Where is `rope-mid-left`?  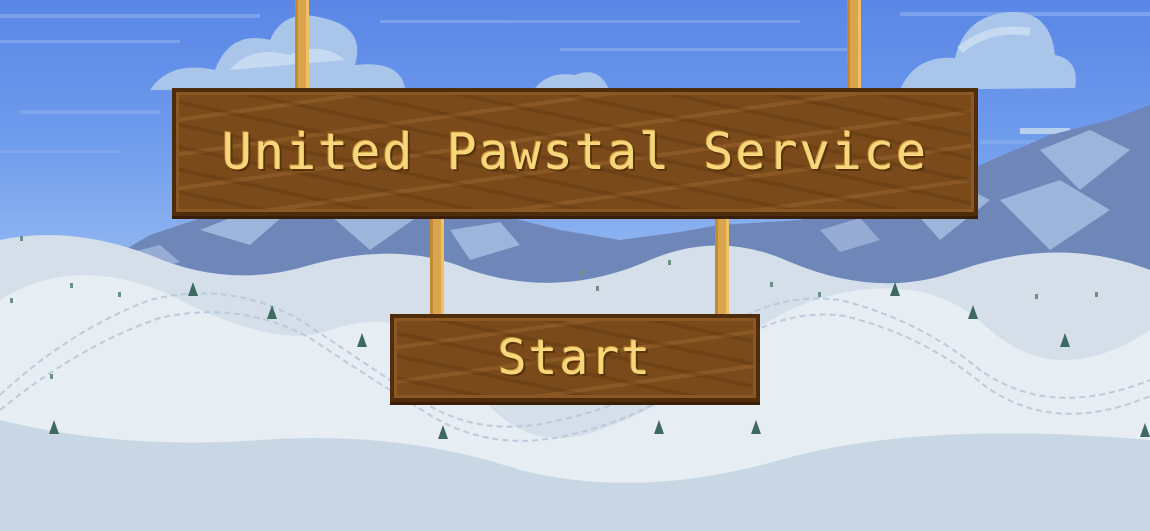
rope-mid-left is located at coordinates (437, 265).